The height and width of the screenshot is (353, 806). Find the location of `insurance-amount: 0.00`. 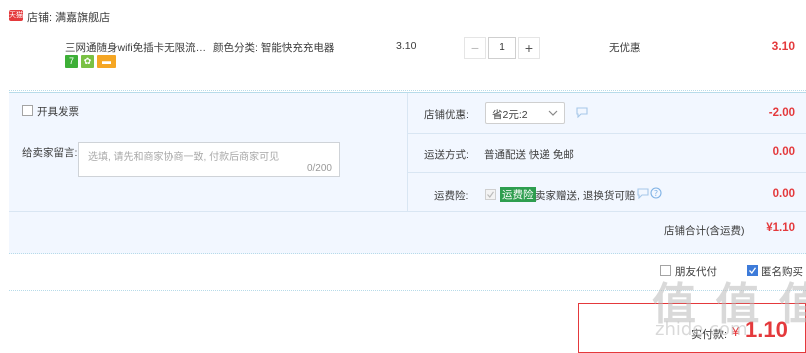

insurance-amount: 0.00 is located at coordinates (783, 194).